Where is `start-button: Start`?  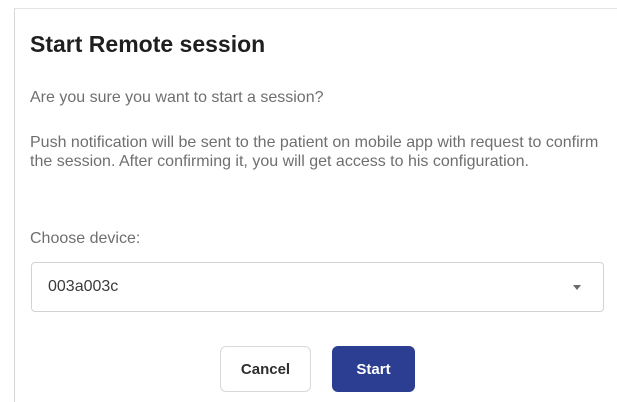
start-button: Start is located at coordinates (373, 369).